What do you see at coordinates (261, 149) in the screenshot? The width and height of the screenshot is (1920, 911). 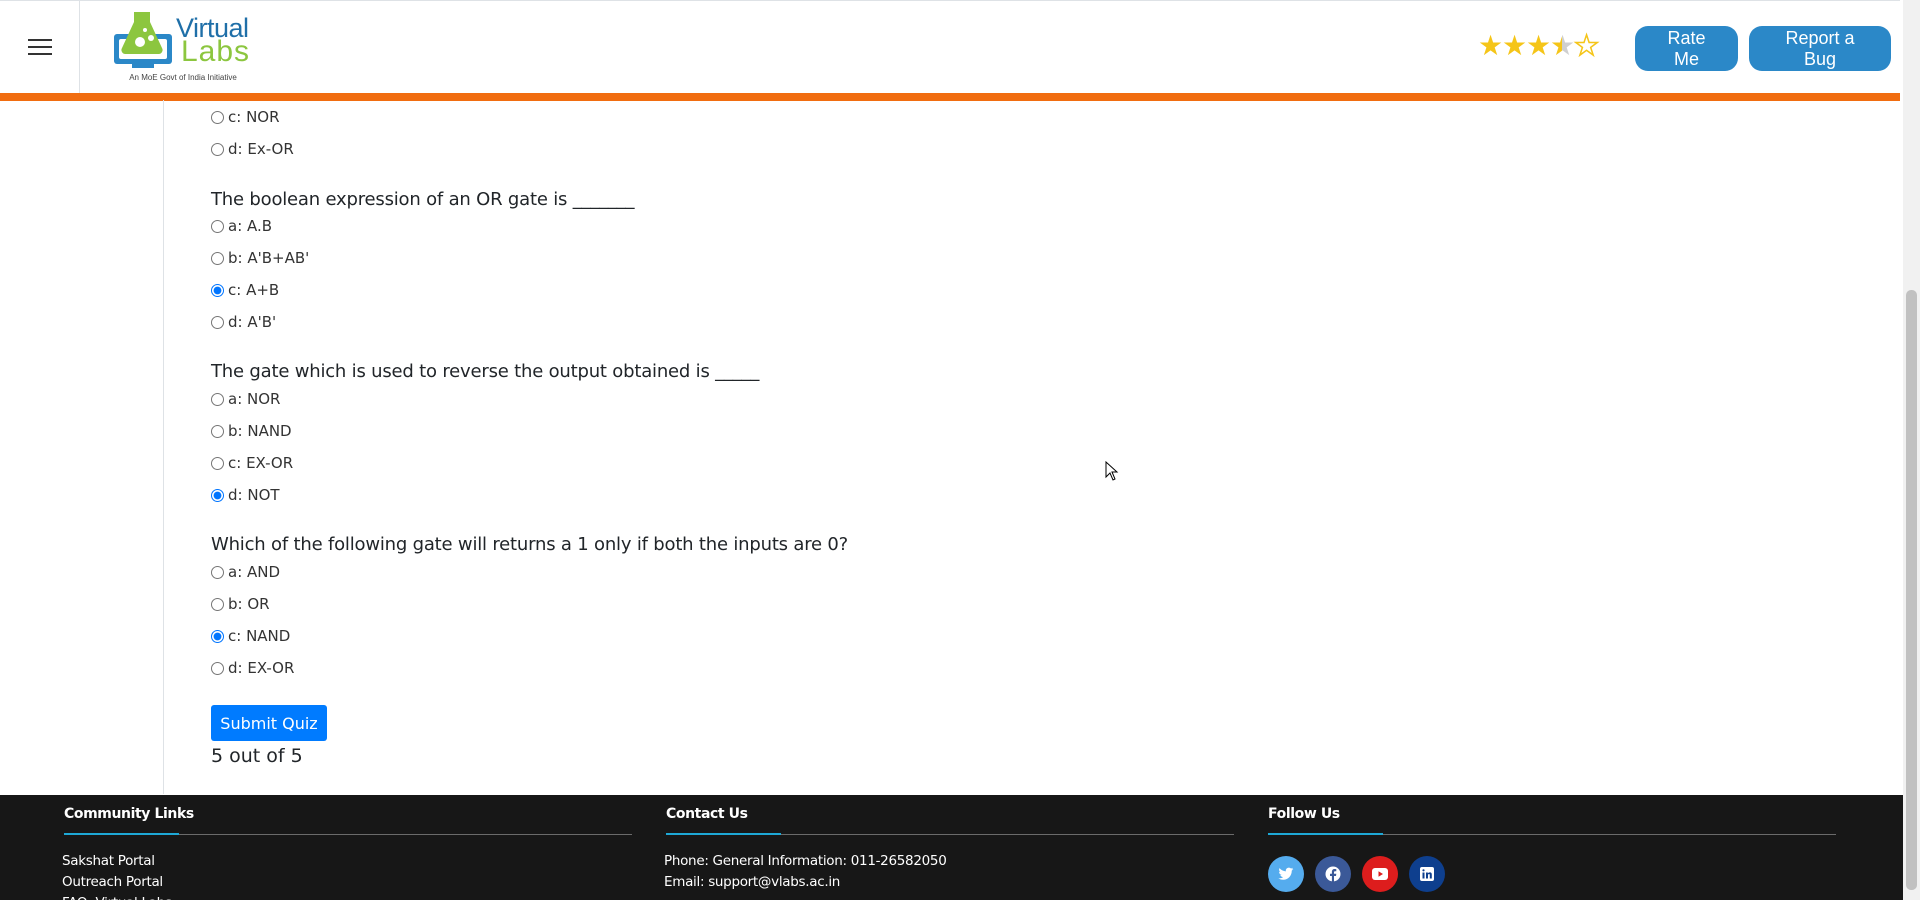 I see `option-label: d: Ex-OR` at bounding box center [261, 149].